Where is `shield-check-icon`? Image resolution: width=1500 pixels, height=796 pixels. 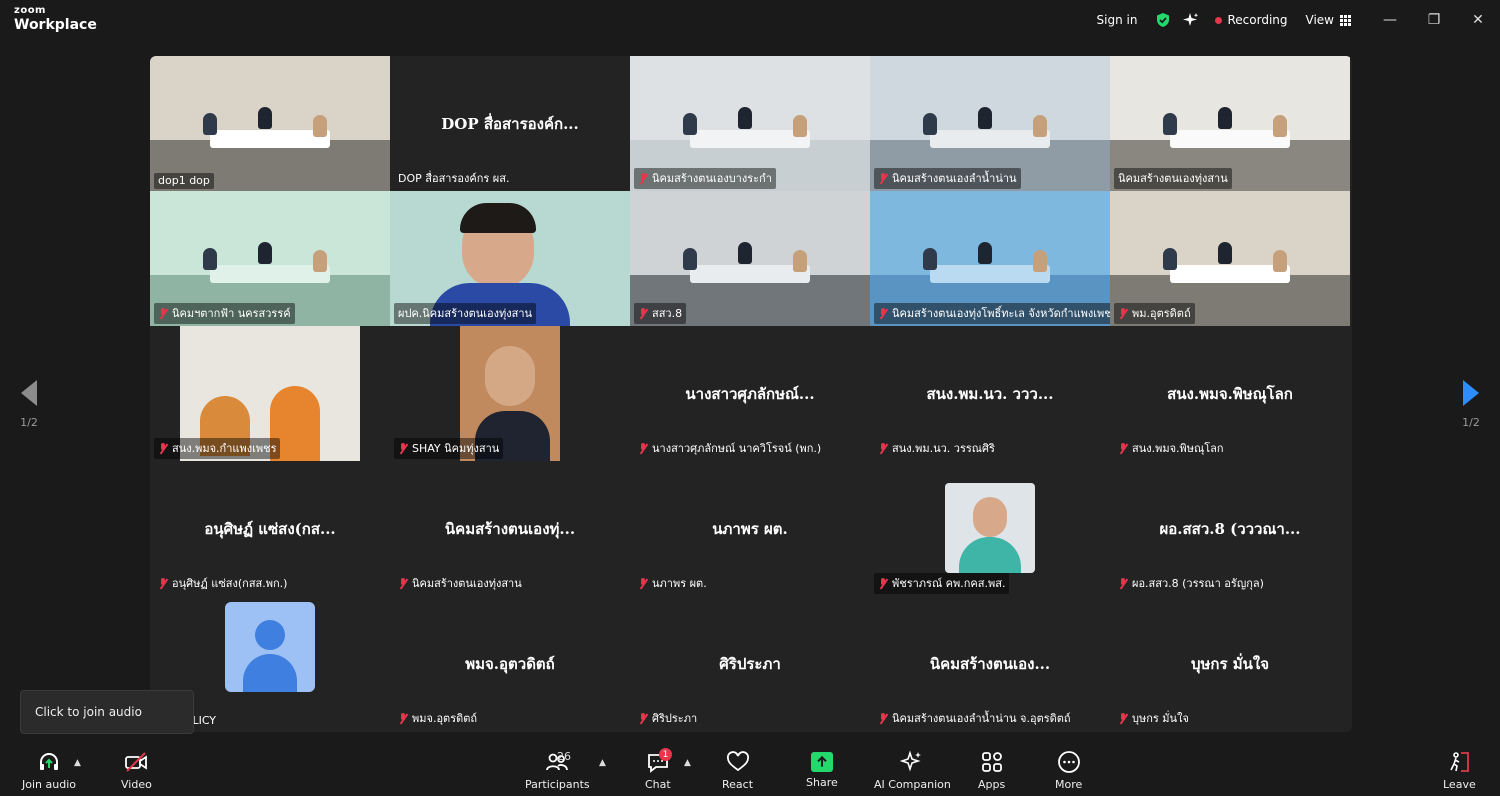
shield-check-icon is located at coordinates (1163, 20).